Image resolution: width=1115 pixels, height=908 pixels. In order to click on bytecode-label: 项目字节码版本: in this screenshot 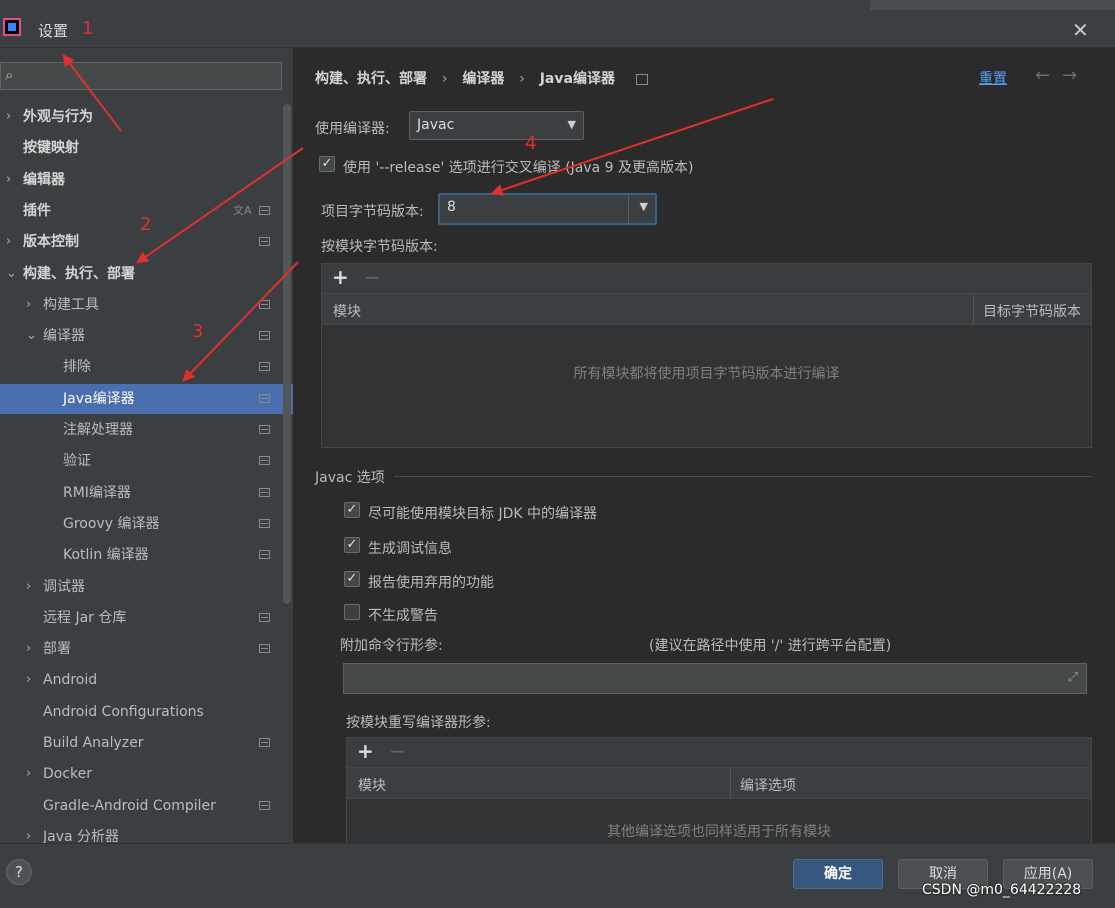, I will do `click(372, 212)`.